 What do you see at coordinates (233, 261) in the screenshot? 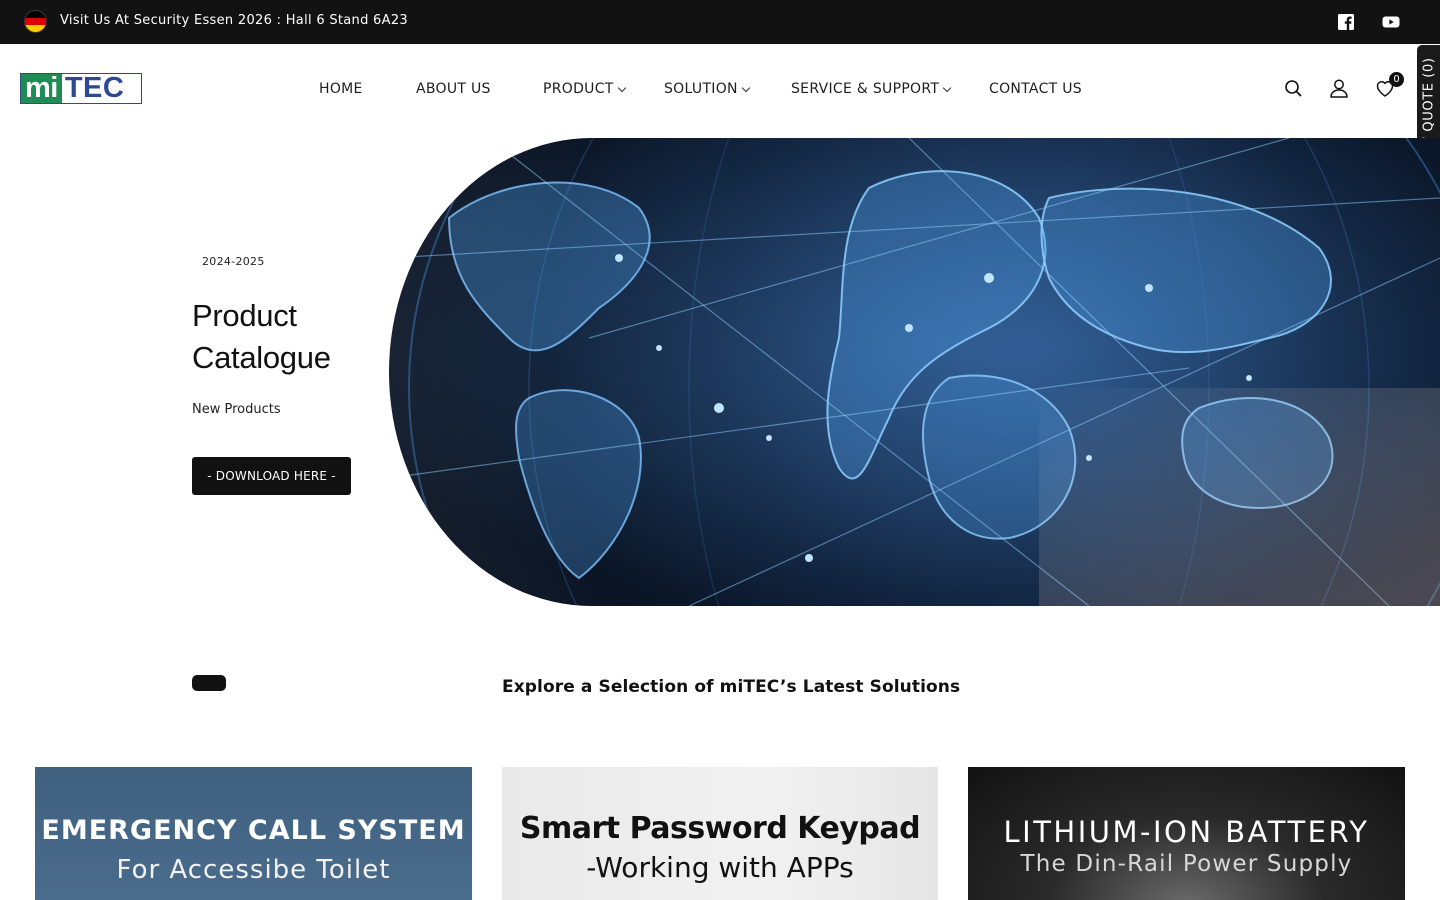
I see `hero-year: 2024-2025` at bounding box center [233, 261].